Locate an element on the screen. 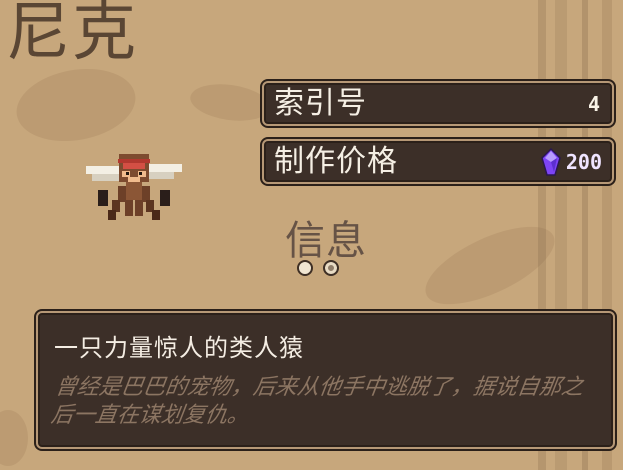 This screenshot has width=623, height=470. section-title: 信息 is located at coordinates (326, 241).